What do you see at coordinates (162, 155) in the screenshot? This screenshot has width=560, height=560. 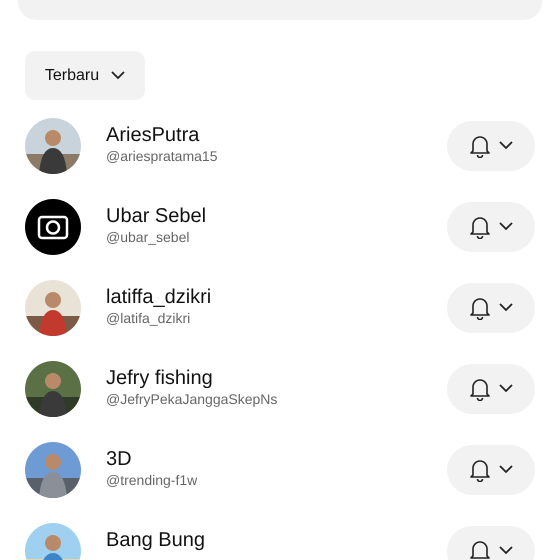 I see `account-handle: @ariespratama15` at bounding box center [162, 155].